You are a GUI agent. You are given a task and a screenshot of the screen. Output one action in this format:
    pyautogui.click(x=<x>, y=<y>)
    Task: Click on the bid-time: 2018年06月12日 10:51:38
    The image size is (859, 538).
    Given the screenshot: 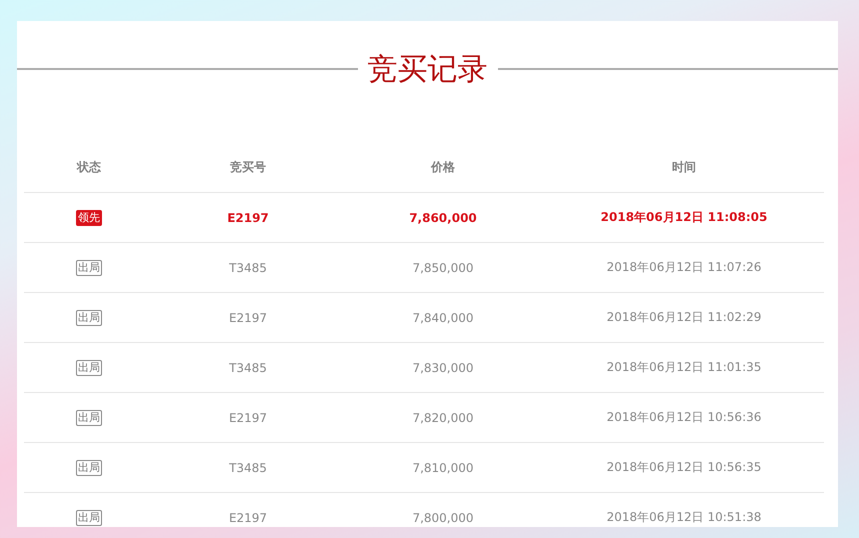 What is the action you would take?
    pyautogui.click(x=684, y=517)
    